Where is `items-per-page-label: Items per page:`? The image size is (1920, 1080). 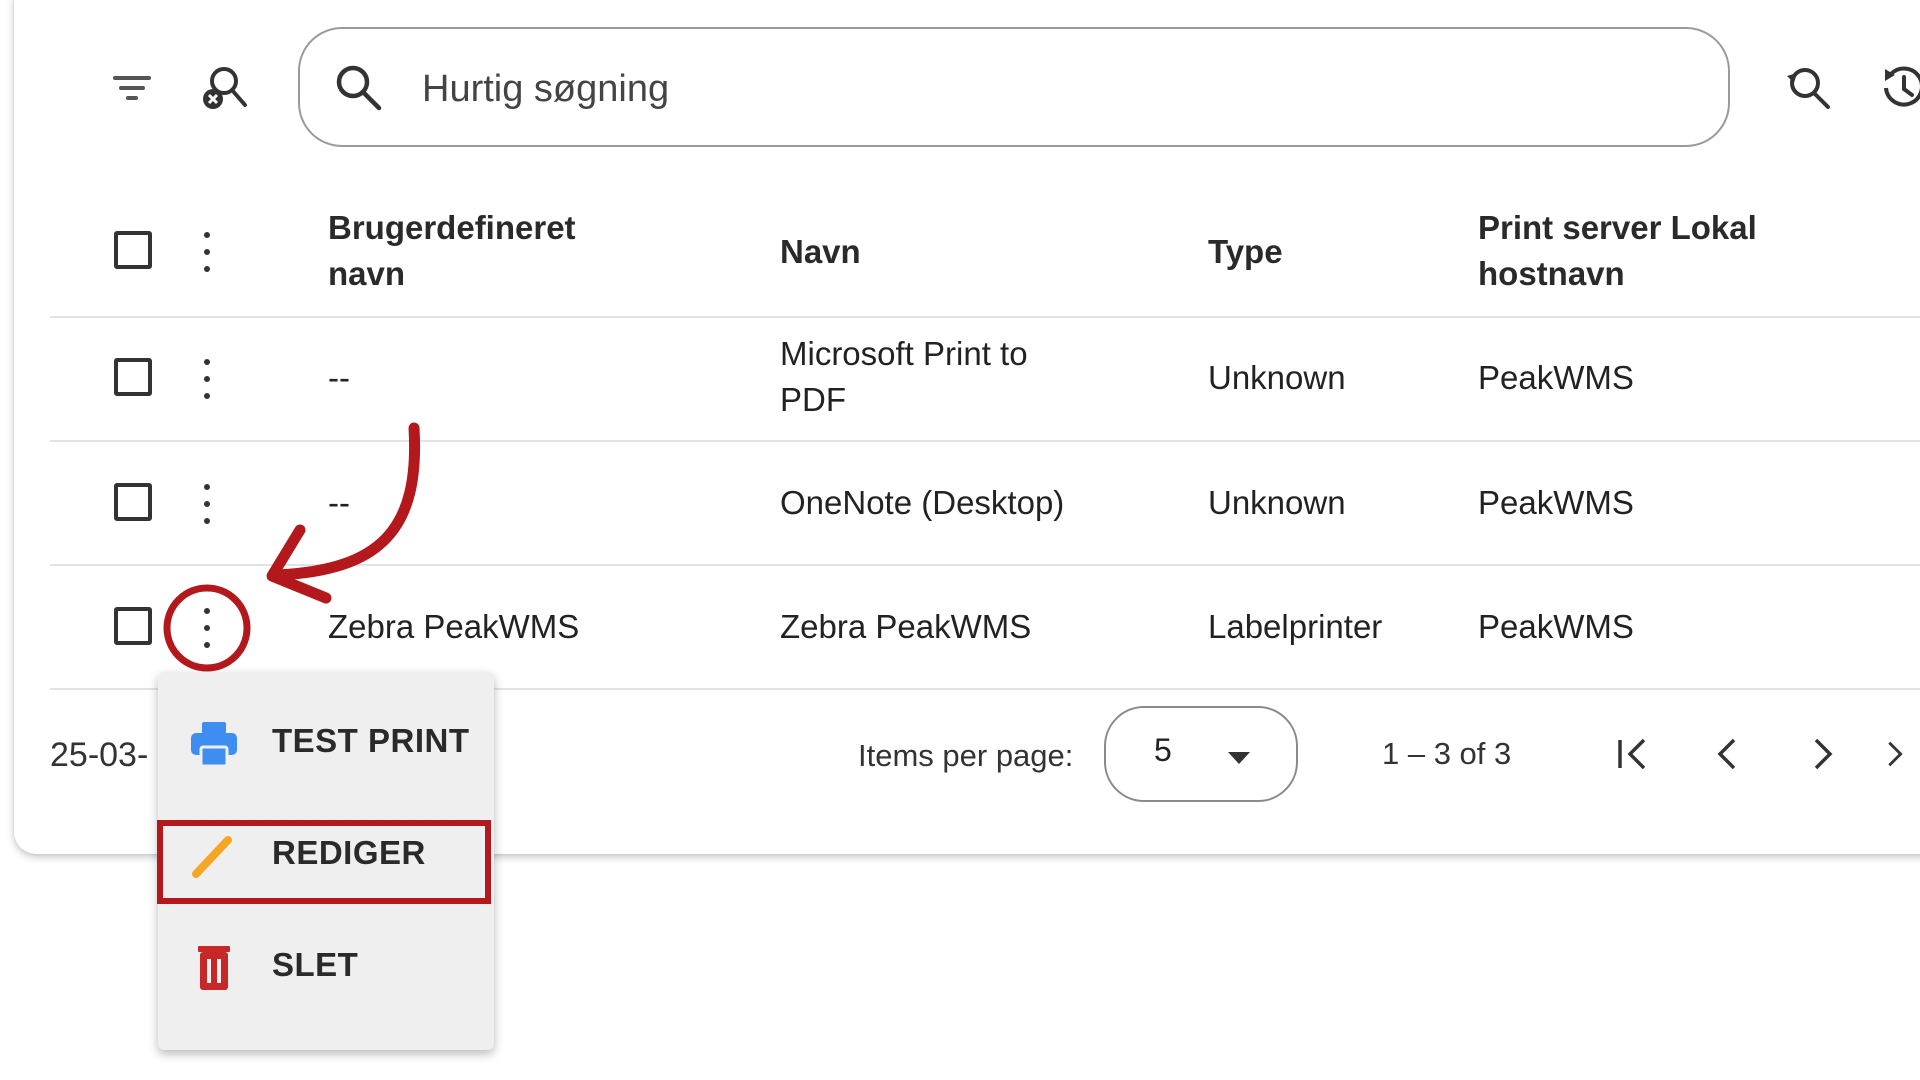
items-per-page-label: Items per page: is located at coordinates (966, 755).